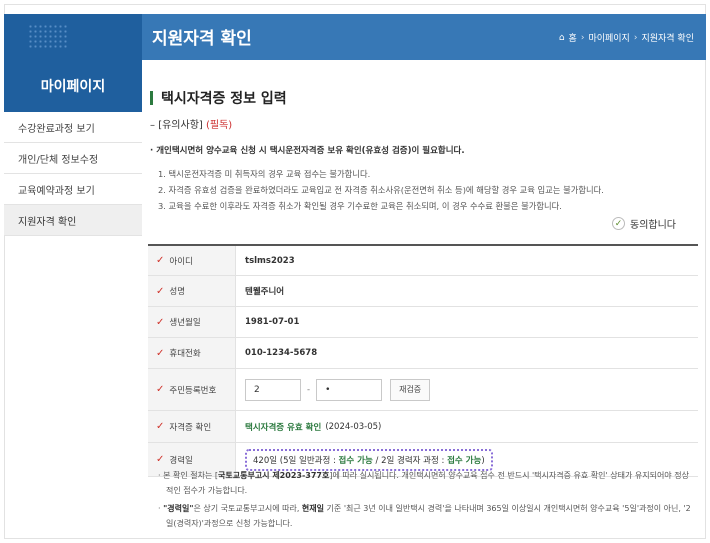 This screenshot has width=710, height=543. I want to click on name-value: 텐웰주니어, so click(265, 292).